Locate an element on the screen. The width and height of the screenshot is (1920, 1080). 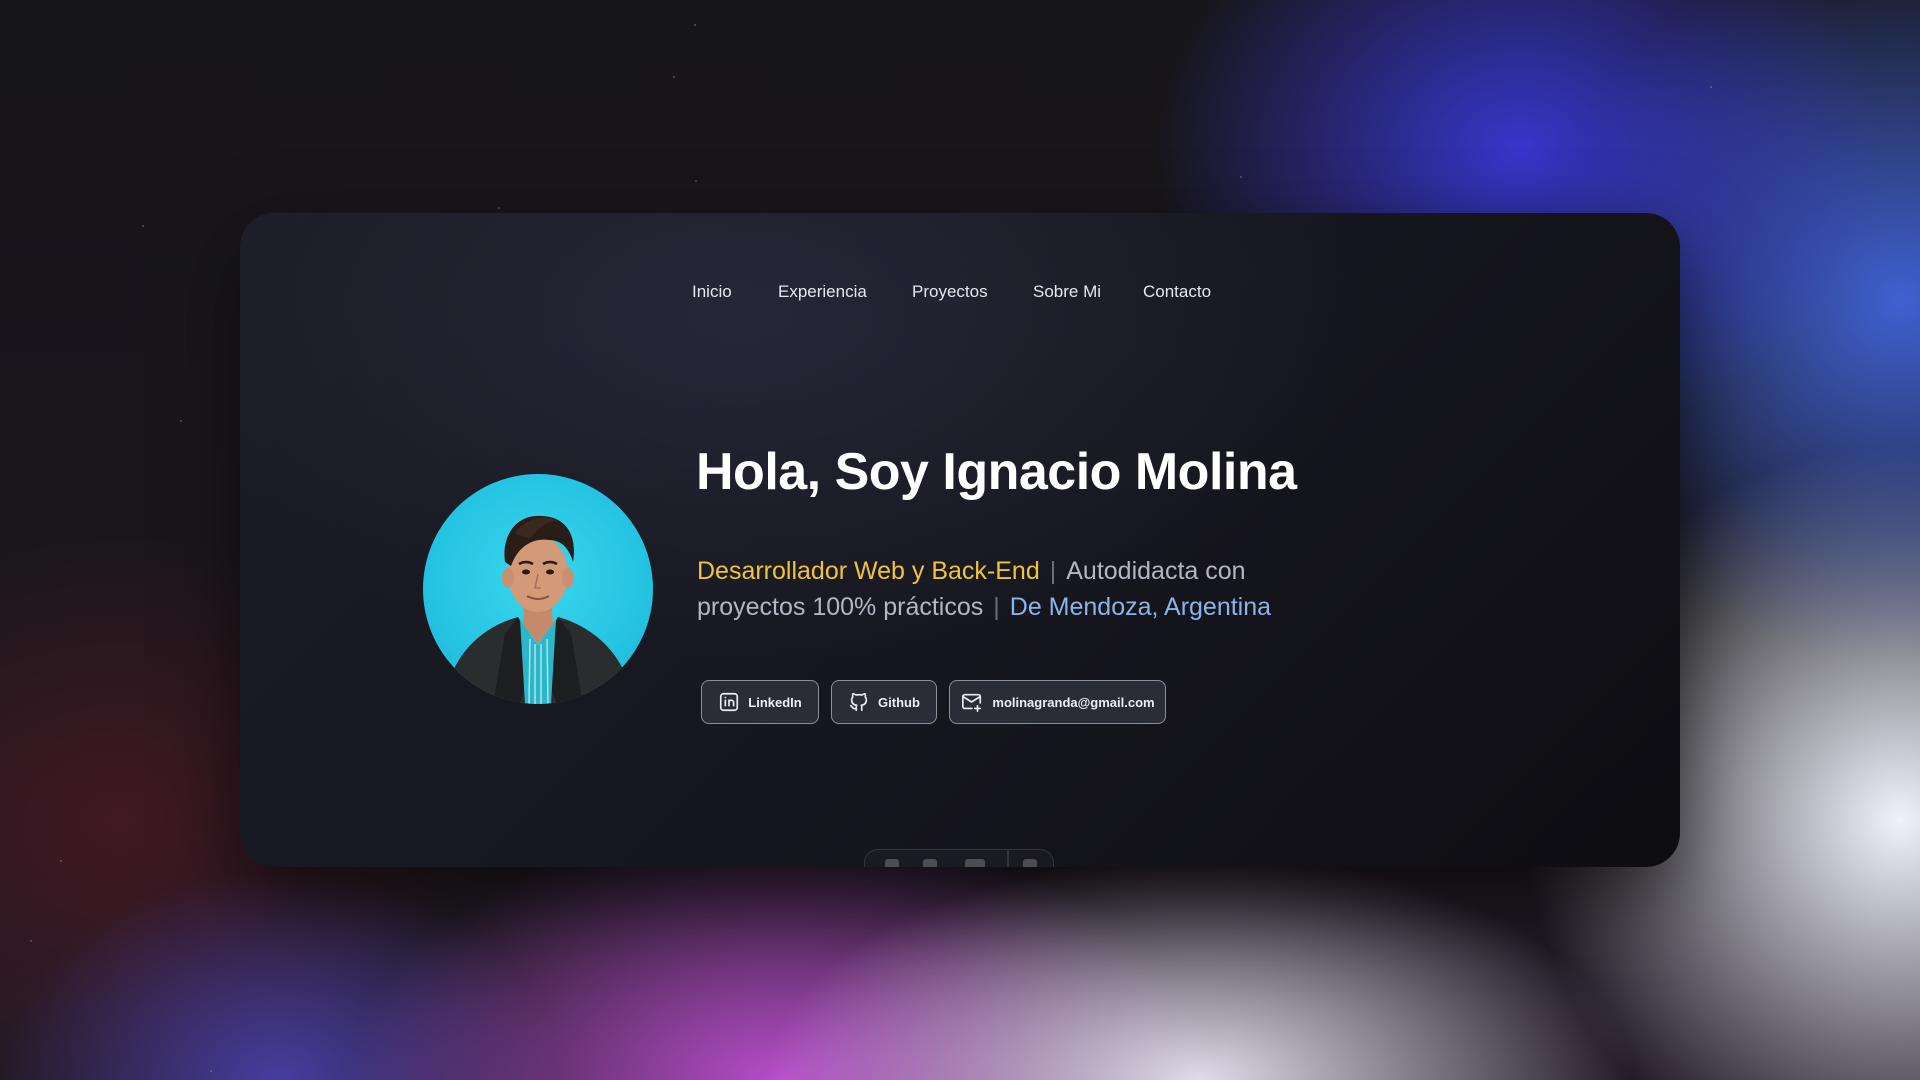
nav-item-proyectos: Proyectos is located at coordinates (950, 292).